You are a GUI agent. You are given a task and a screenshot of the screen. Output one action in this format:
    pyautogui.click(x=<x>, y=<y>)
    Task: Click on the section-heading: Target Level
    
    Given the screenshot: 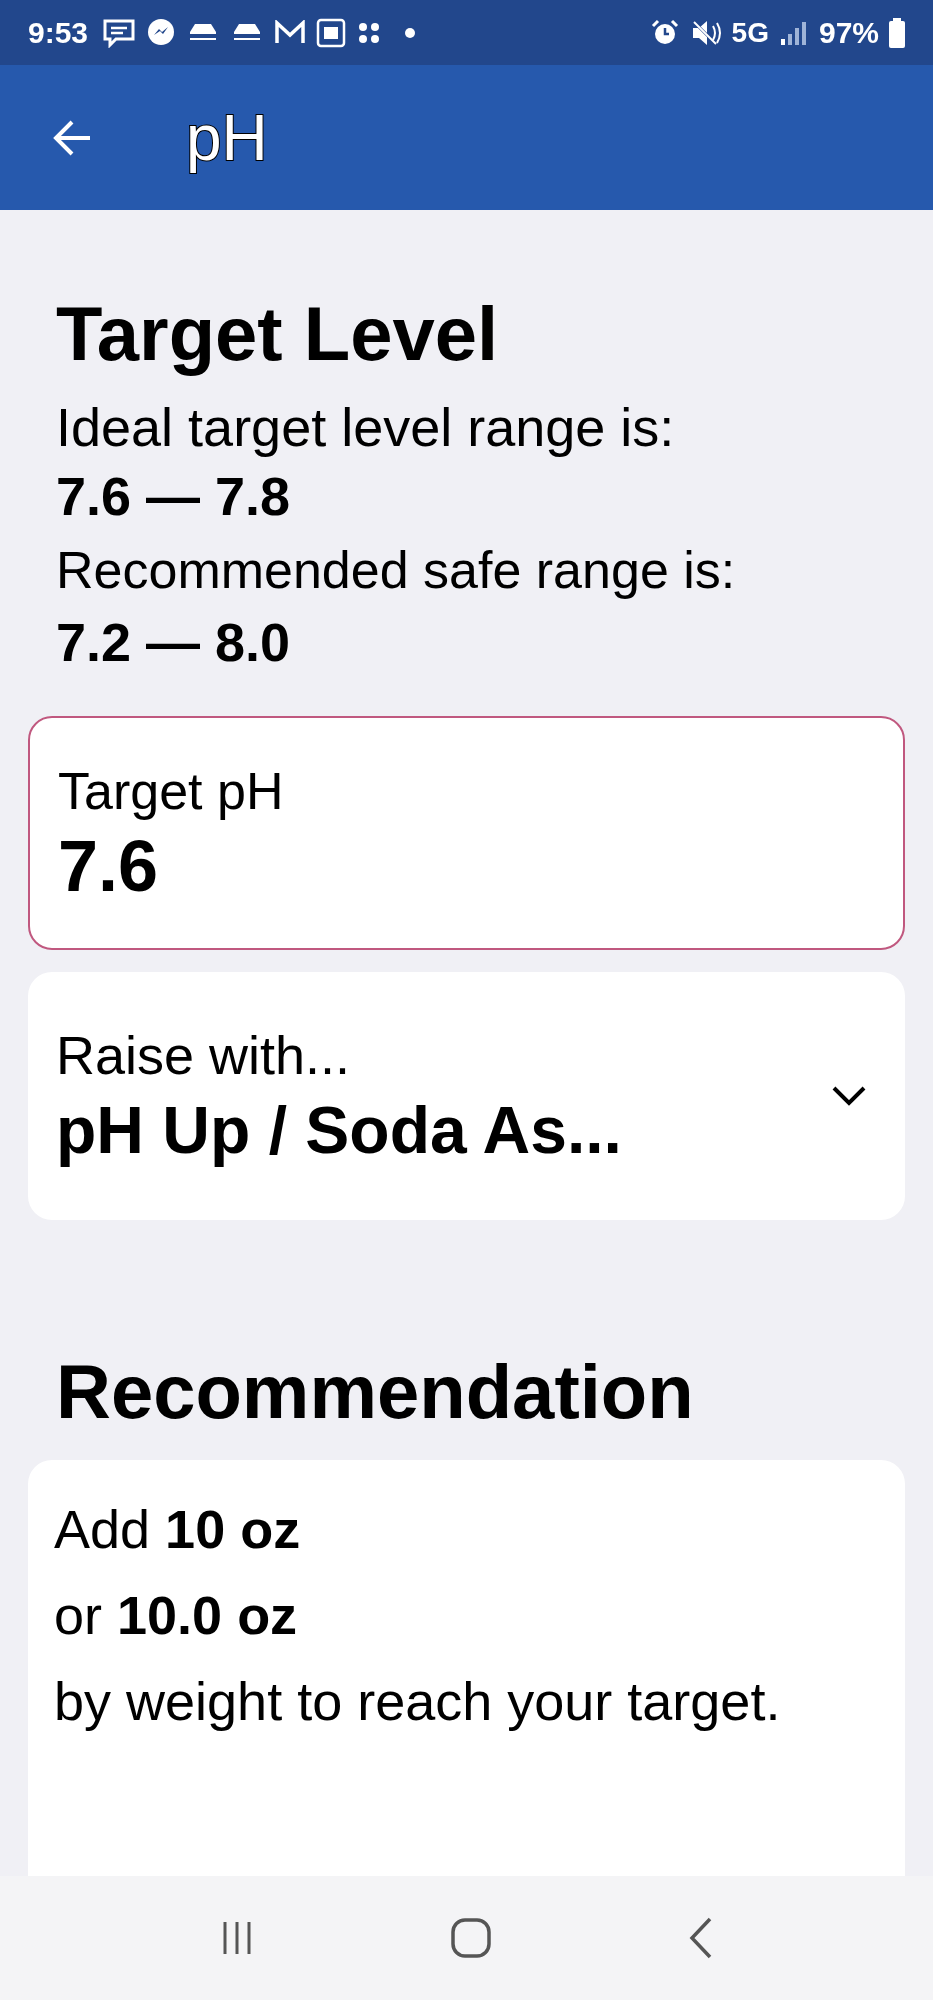 What is the action you would take?
    pyautogui.click(x=278, y=334)
    